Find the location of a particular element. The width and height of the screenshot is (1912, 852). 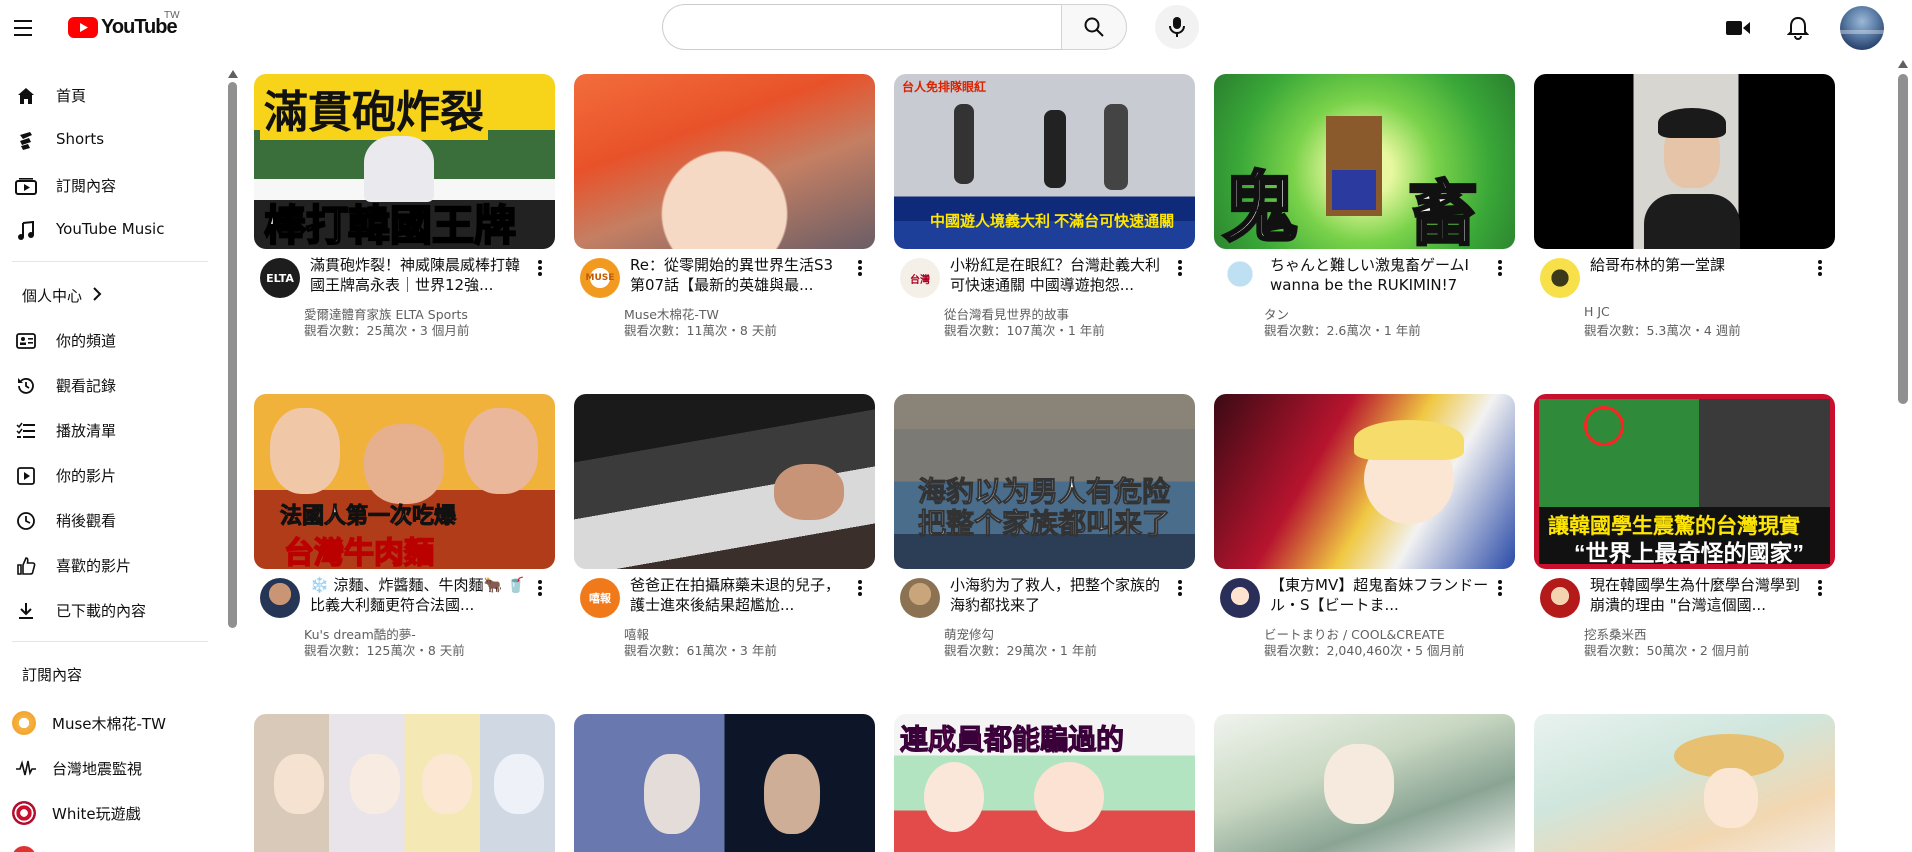

sidebar-item-subscriptions: 訂閱內容 is located at coordinates (113, 184).